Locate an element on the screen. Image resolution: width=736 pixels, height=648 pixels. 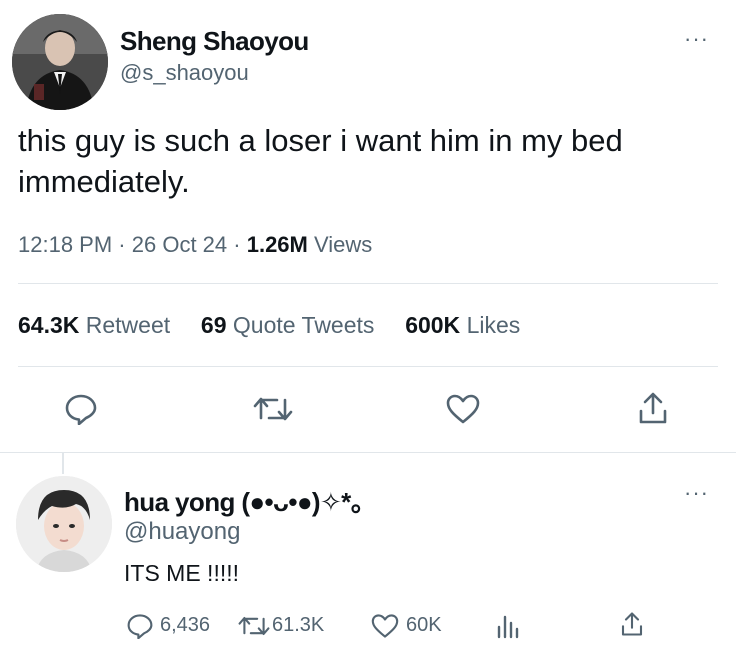
quote-count: 69 is located at coordinates (213, 325).